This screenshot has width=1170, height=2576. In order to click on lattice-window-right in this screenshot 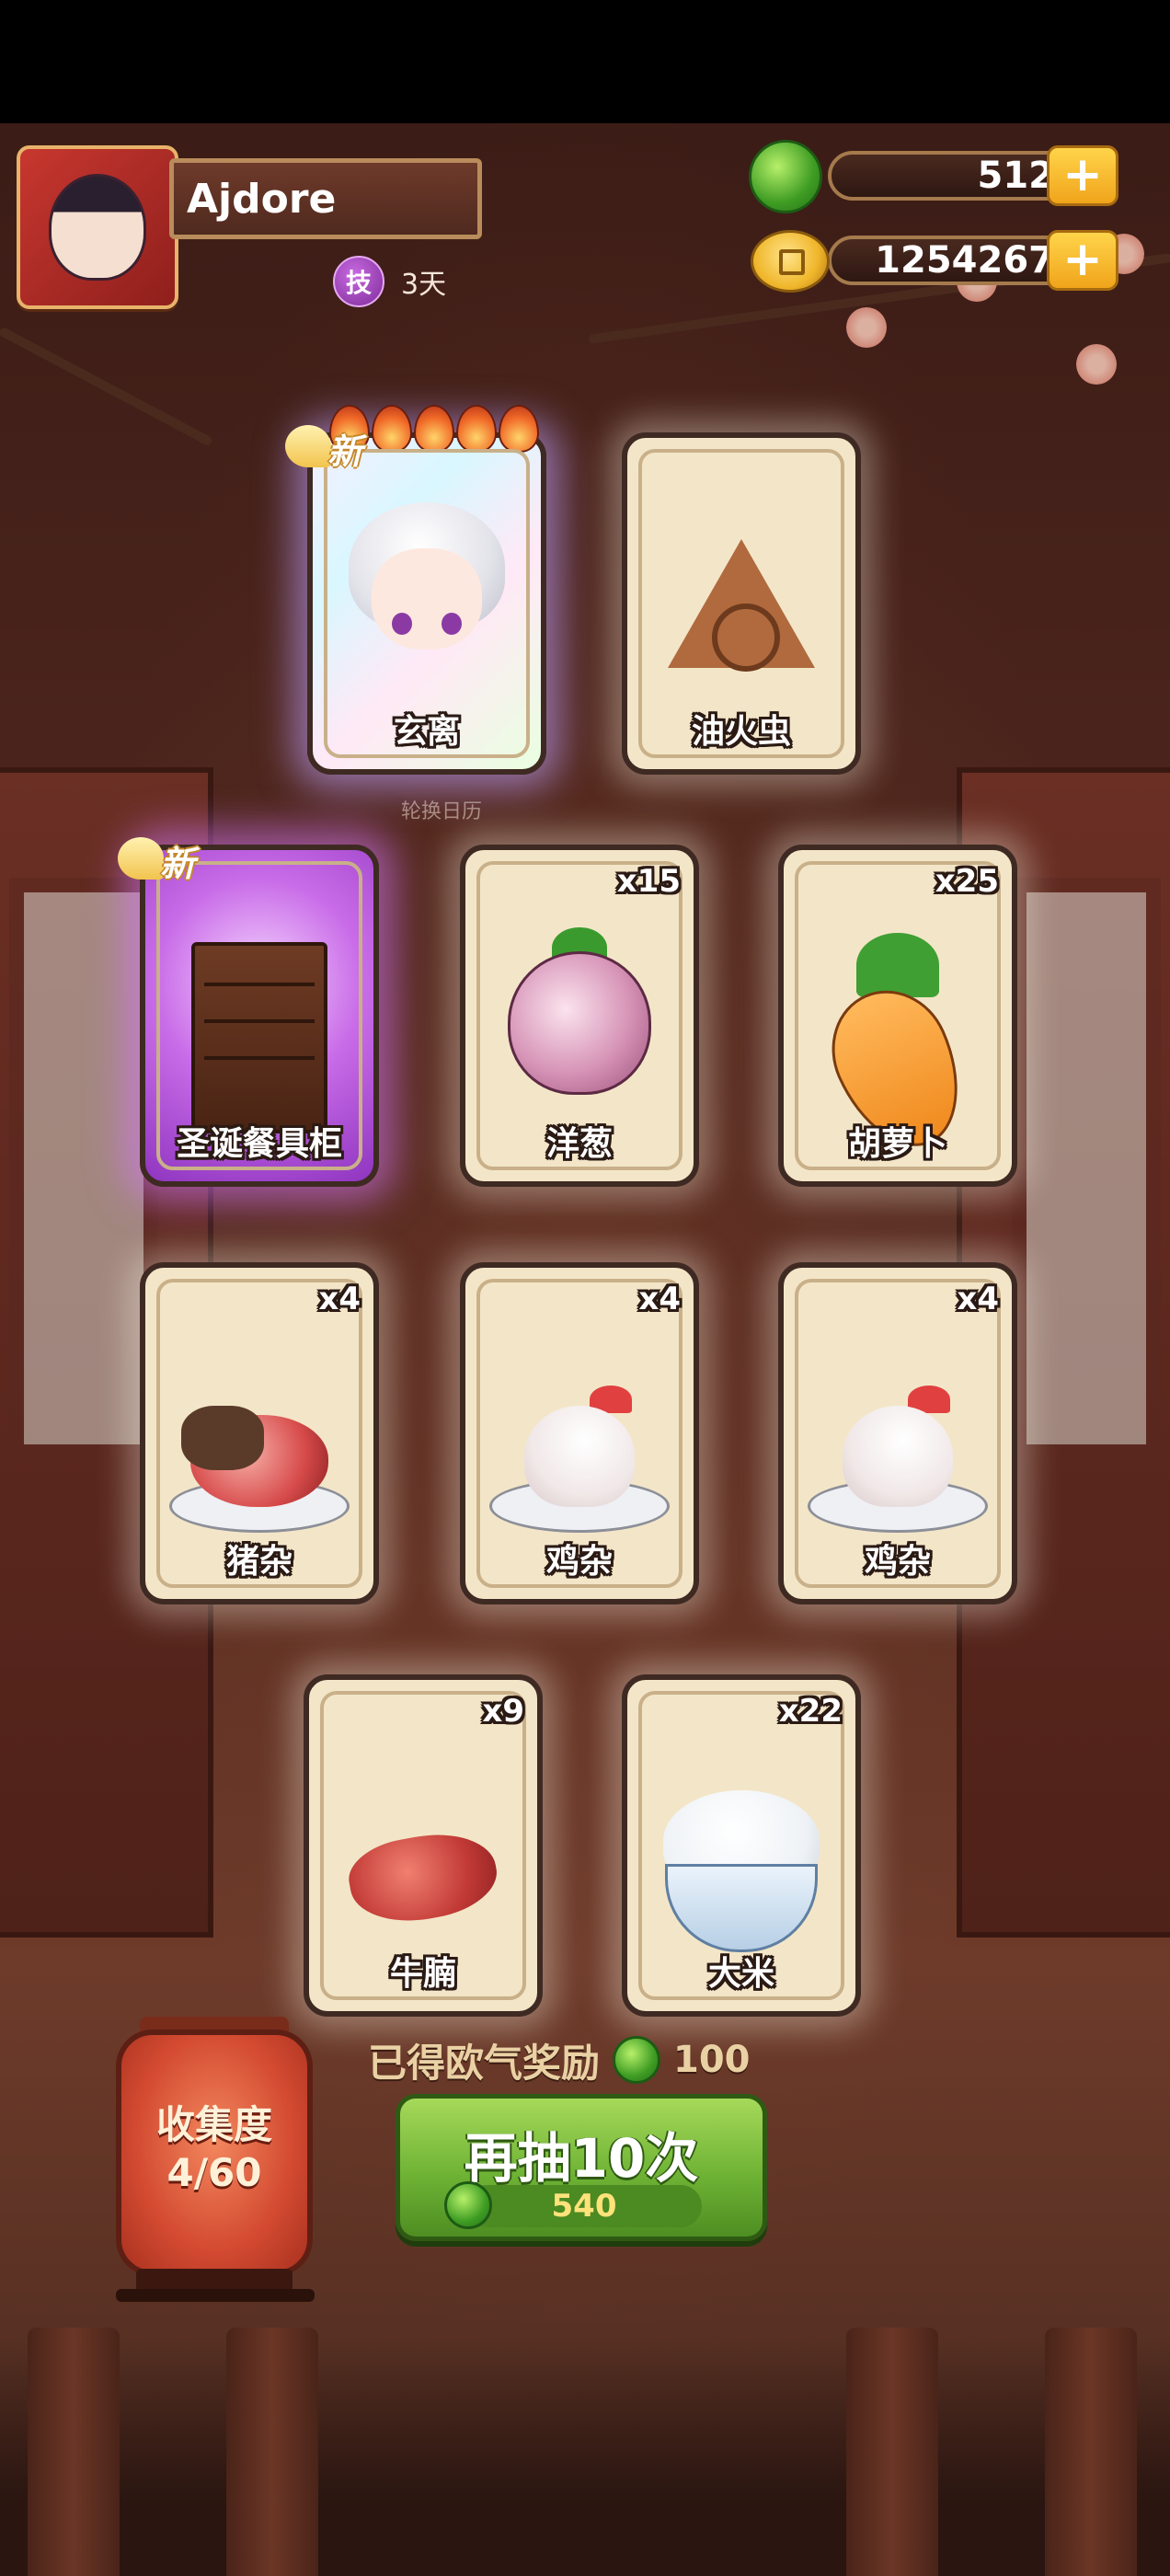, I will do `click(1086, 1168)`.